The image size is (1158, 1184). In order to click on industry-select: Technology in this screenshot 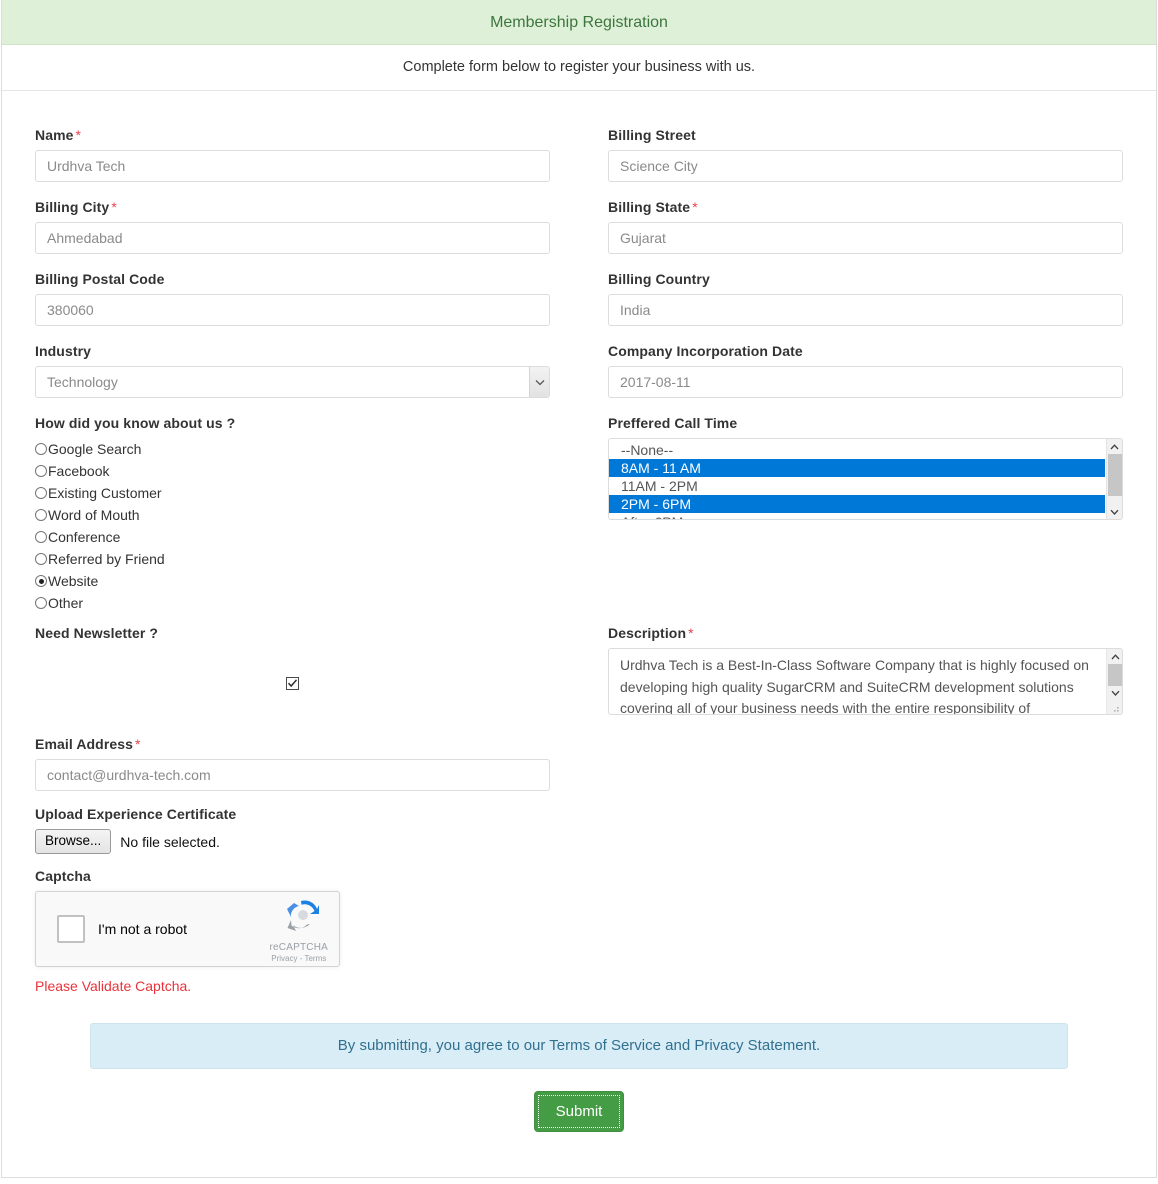, I will do `click(292, 382)`.